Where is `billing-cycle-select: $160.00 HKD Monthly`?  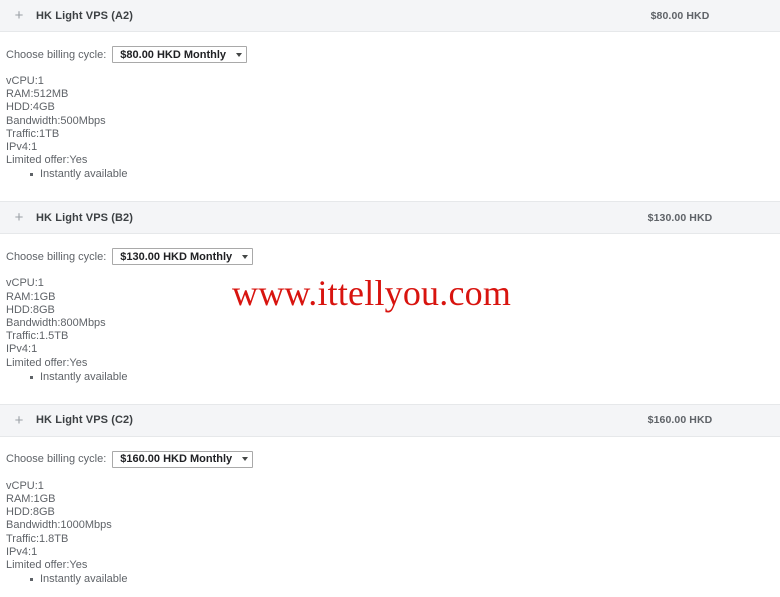
billing-cycle-select: $160.00 HKD Monthly is located at coordinates (183, 459).